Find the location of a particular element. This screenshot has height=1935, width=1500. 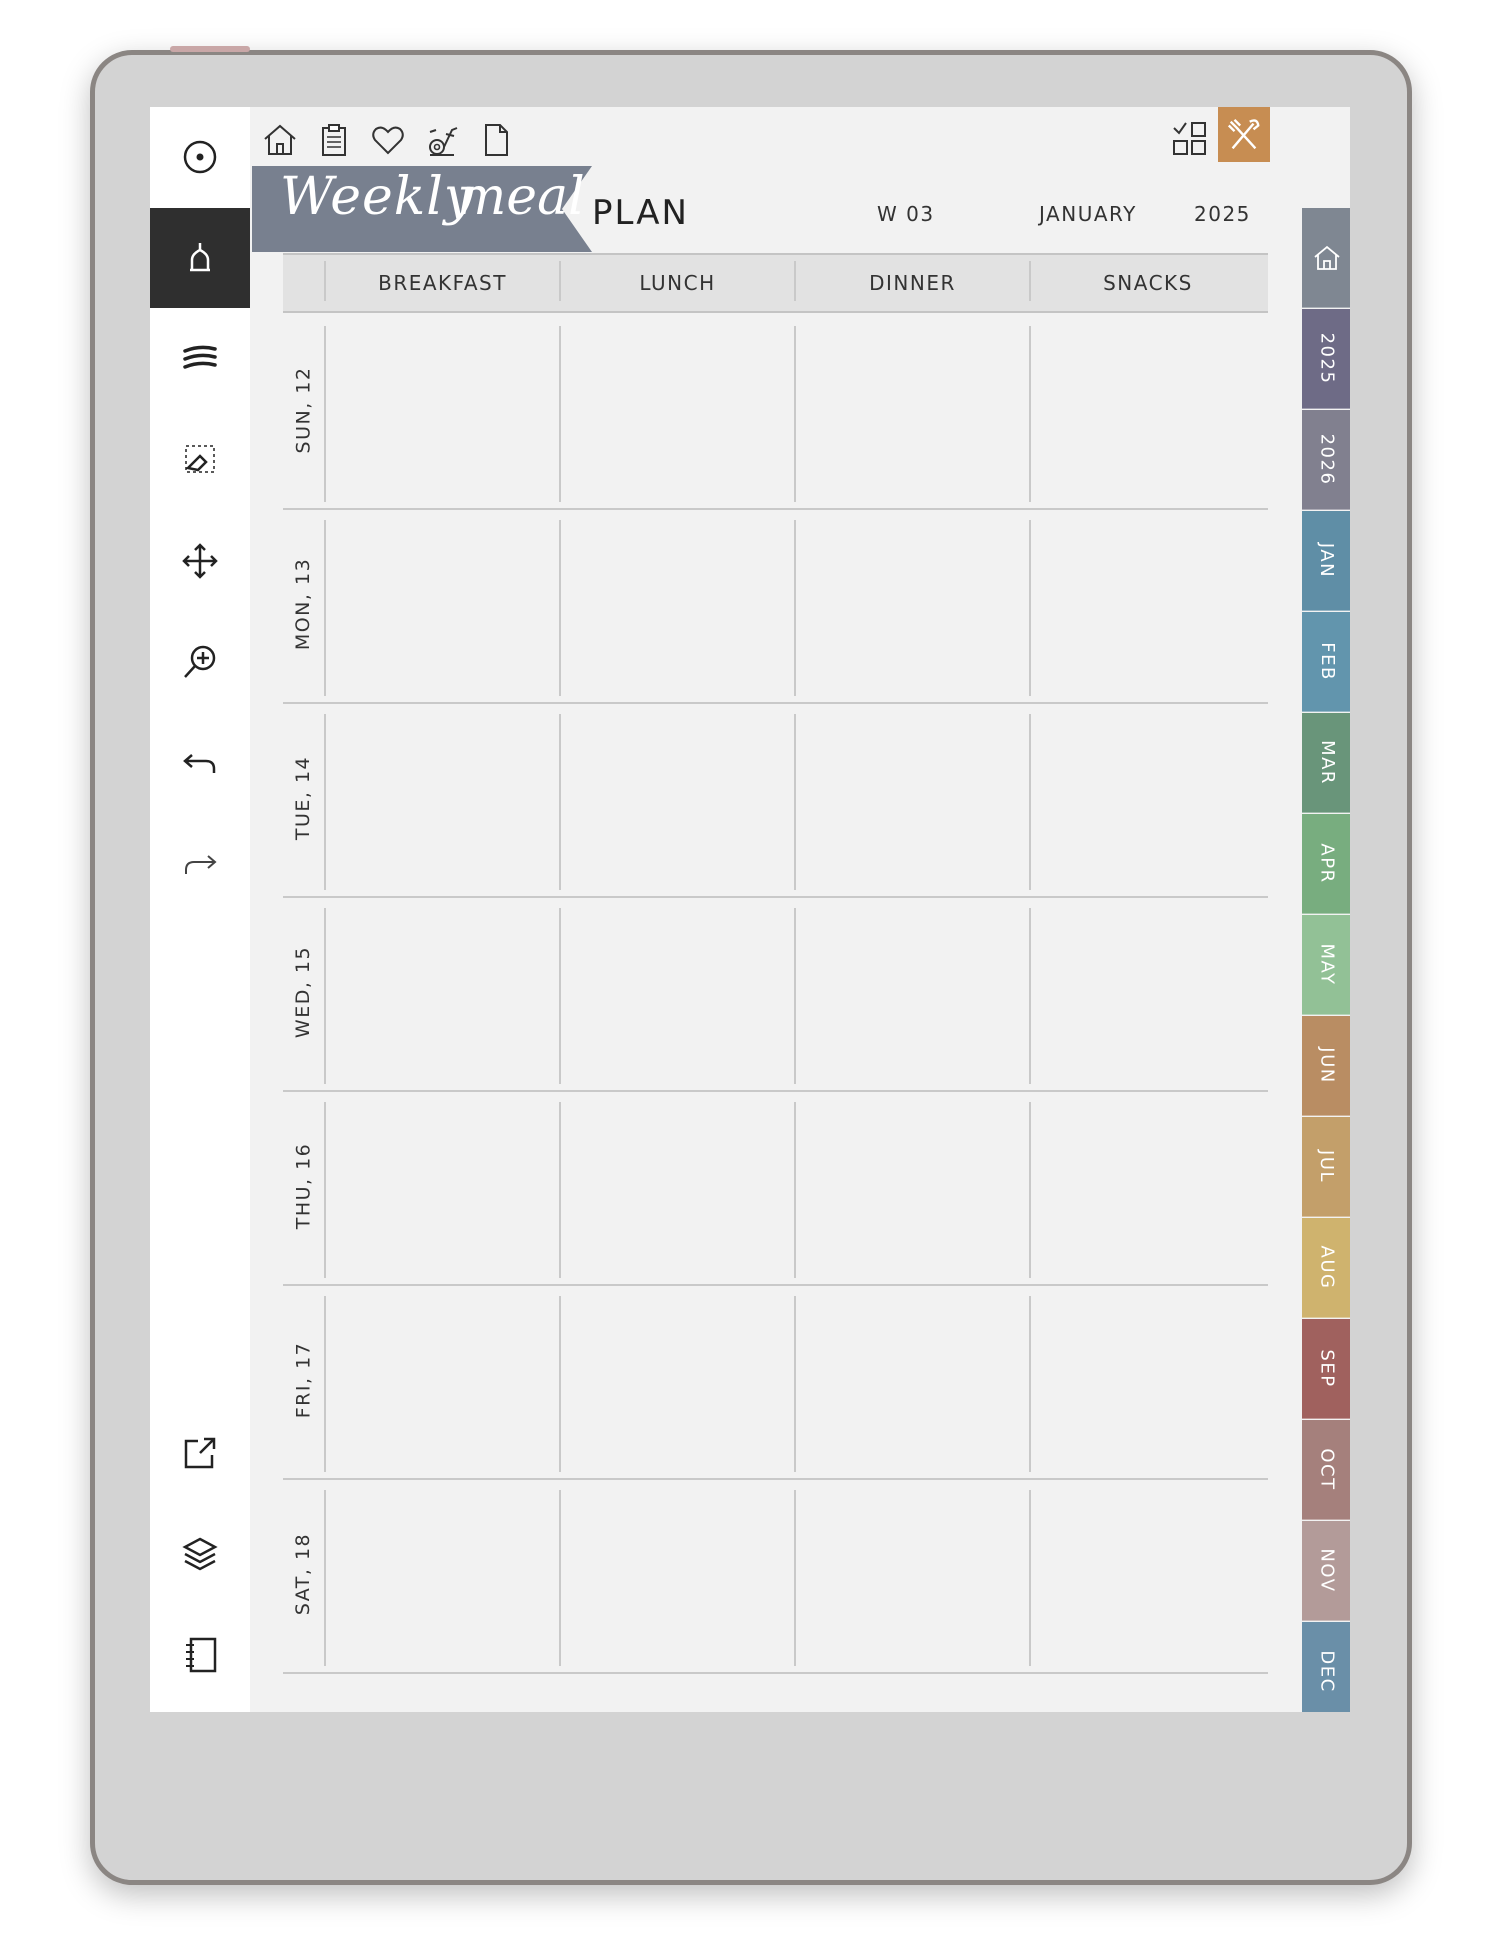

tab-2026: 2026 is located at coordinates (1326, 460).